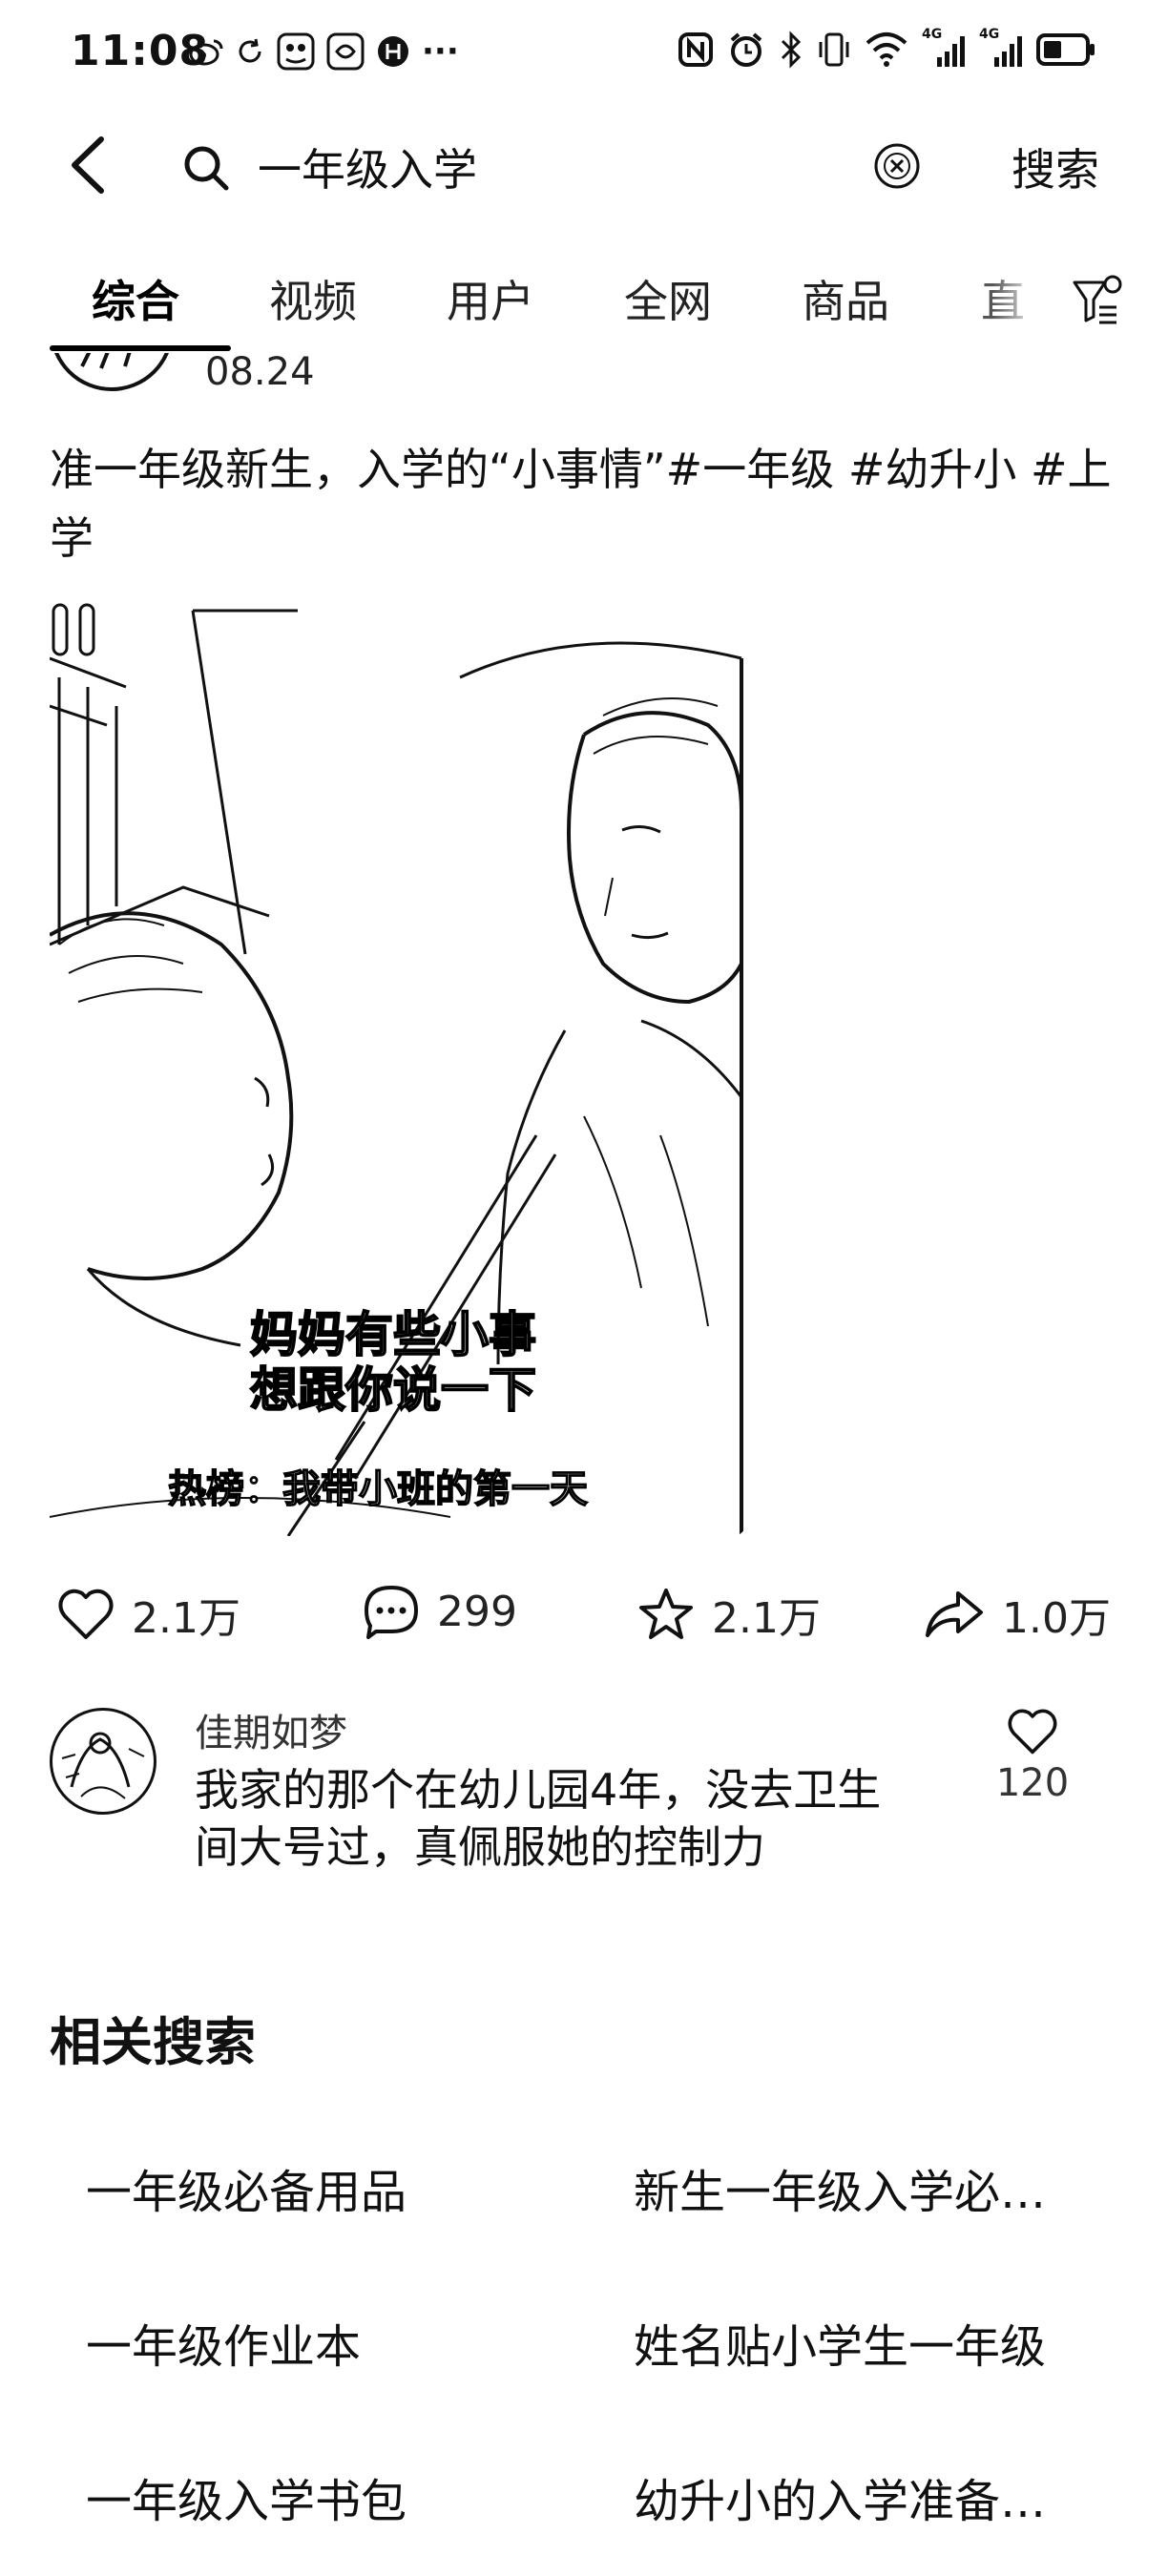 The height and width of the screenshot is (2576, 1168). What do you see at coordinates (477, 1611) in the screenshot?
I see `comment-count: 299` at bounding box center [477, 1611].